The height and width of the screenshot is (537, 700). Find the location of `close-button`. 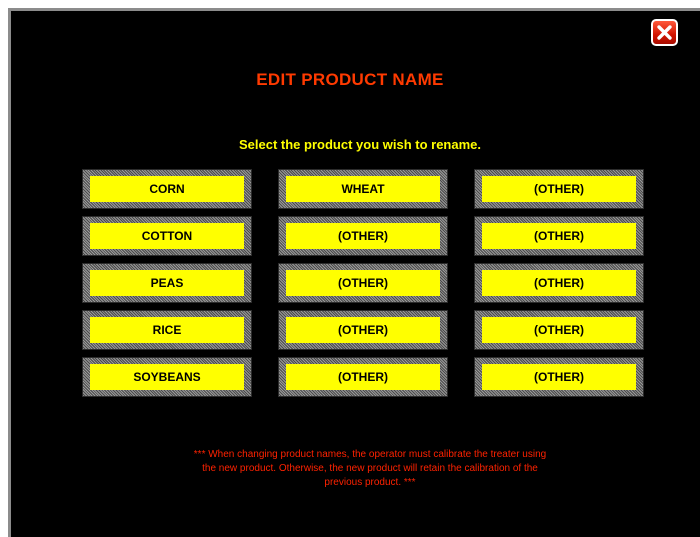

close-button is located at coordinates (664, 32).